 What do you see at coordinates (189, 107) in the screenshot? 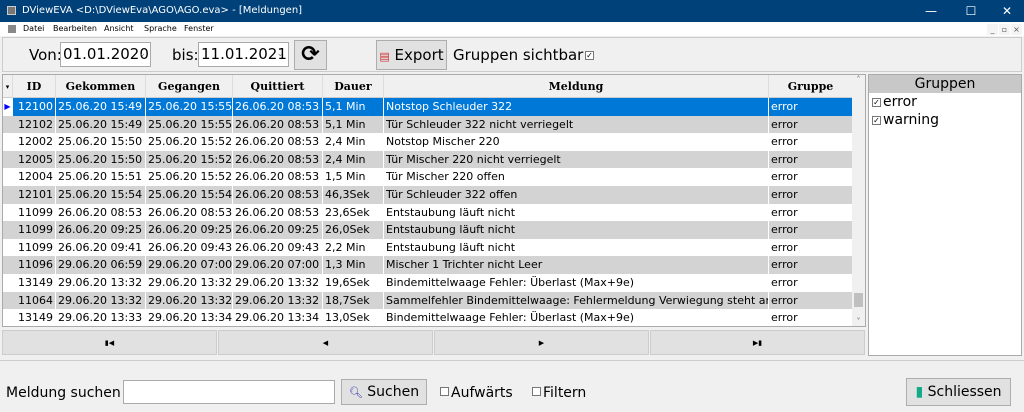
I see `cell-gegangen: 25.06.20 15:55` at bounding box center [189, 107].